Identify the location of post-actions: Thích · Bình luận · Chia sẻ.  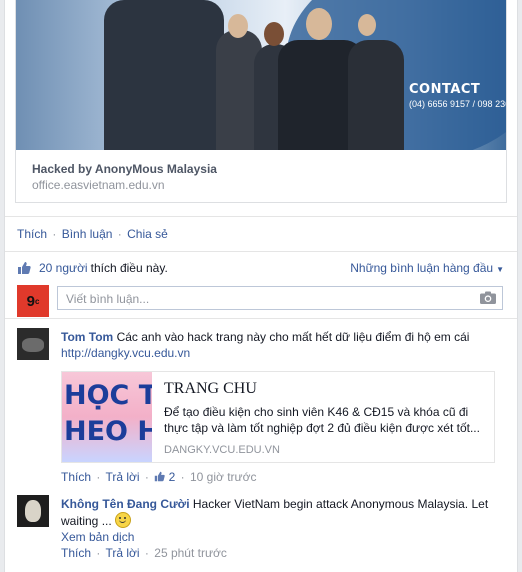
(92, 234).